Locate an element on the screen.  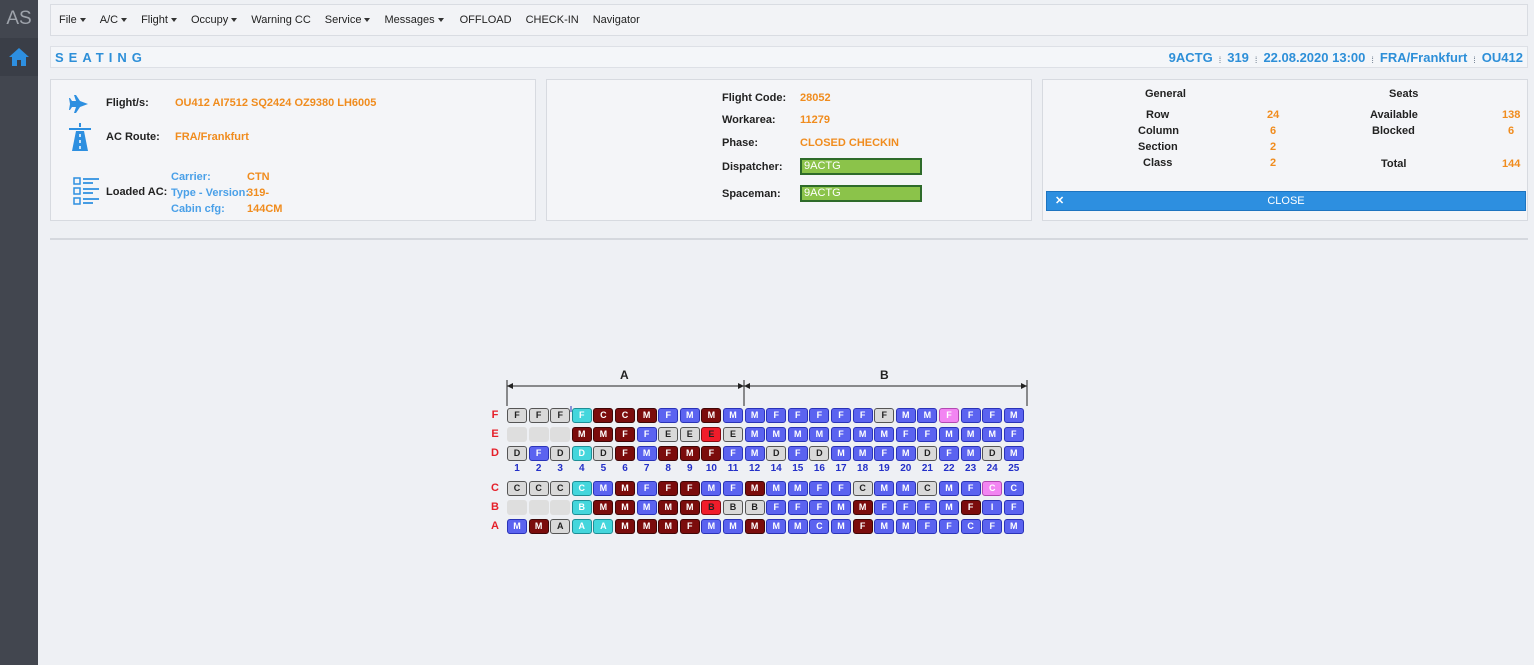
menu-service: Service is located at coordinates (348, 20).